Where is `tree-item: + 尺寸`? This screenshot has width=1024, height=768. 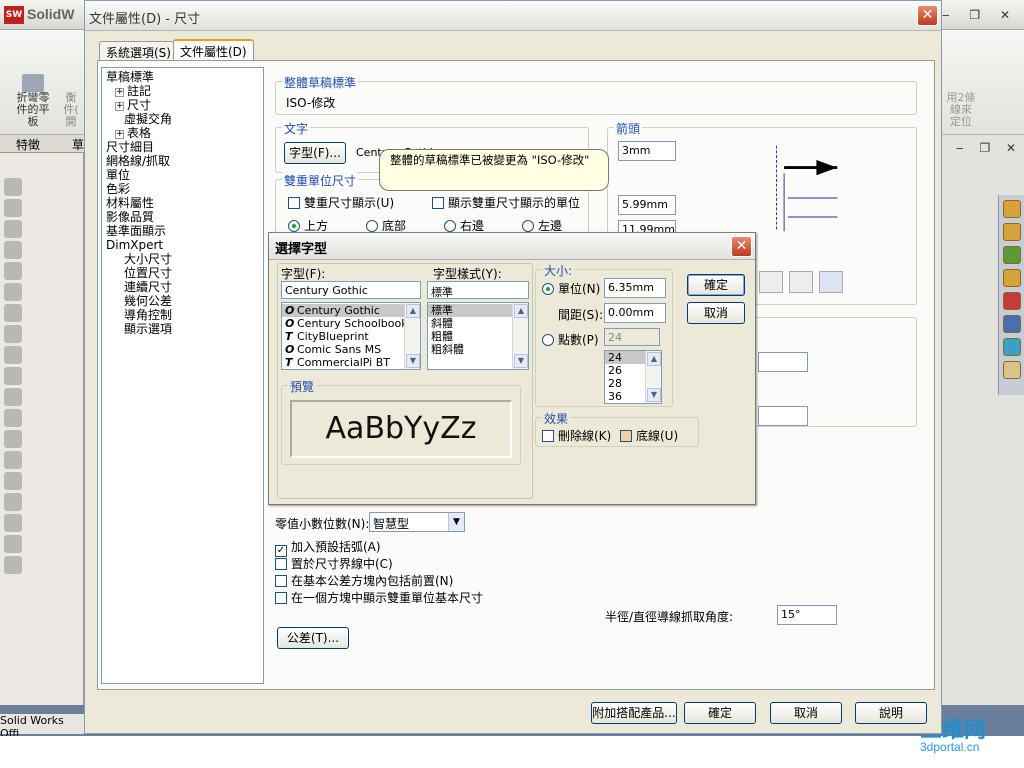 tree-item: + 尺寸 is located at coordinates (133, 105).